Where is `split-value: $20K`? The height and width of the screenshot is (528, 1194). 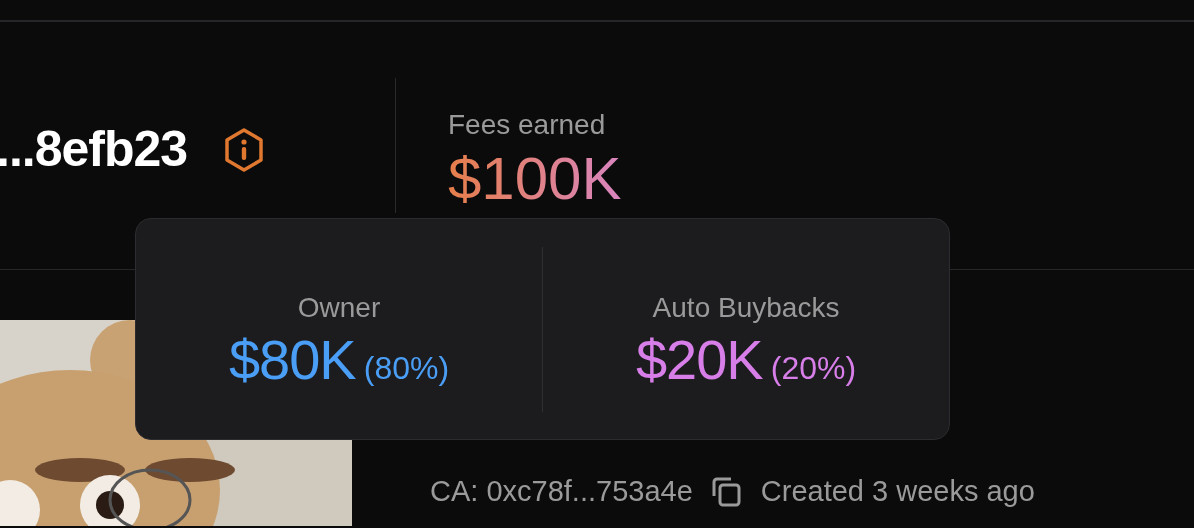 split-value: $20K is located at coordinates (699, 359).